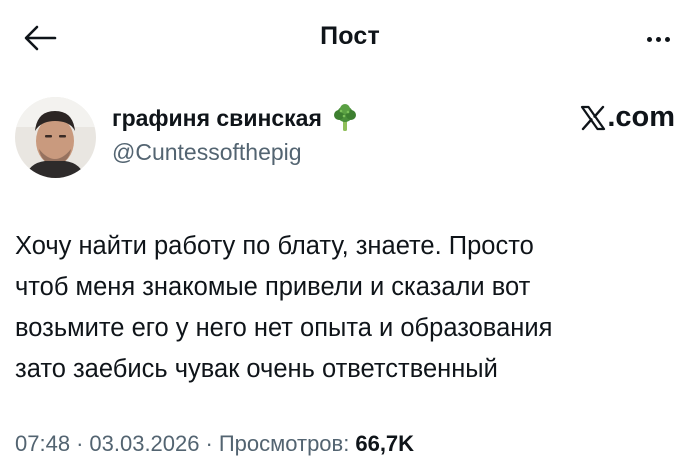 Image resolution: width=700 pixels, height=475 pixels. Describe the element at coordinates (214, 444) in the screenshot. I see `tweet-meta: 07:48 · 03.03.2026 · Просмотров: 66,7K` at that location.